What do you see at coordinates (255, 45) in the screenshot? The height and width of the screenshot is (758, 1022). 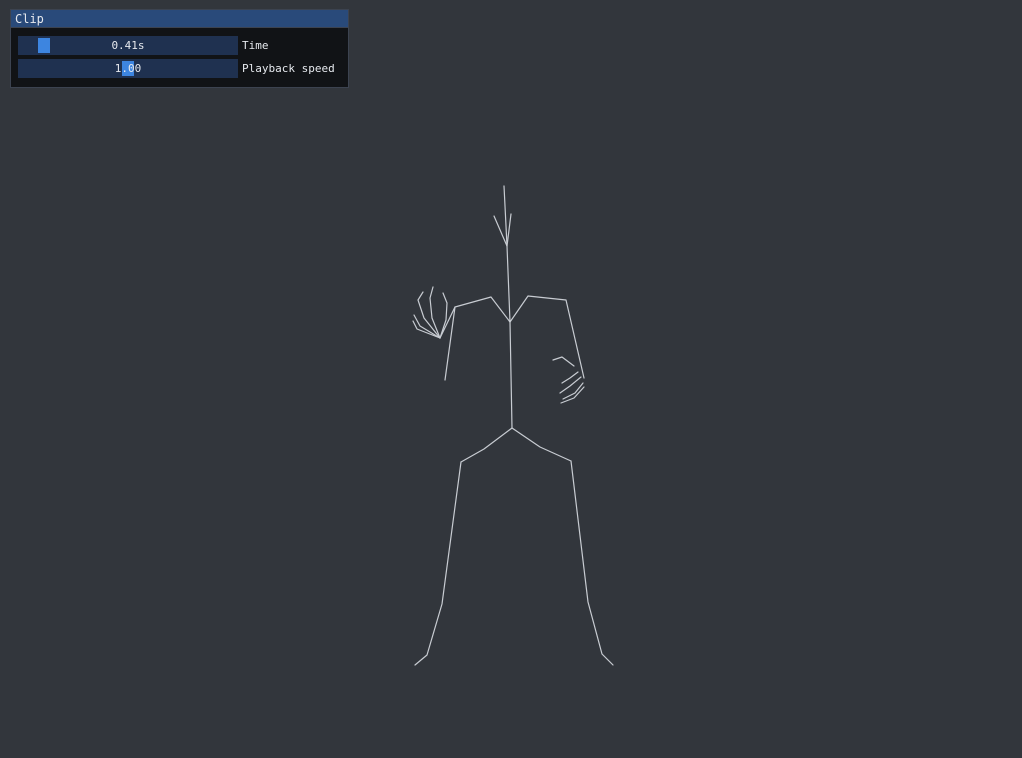 I see `time-label: Time` at bounding box center [255, 45].